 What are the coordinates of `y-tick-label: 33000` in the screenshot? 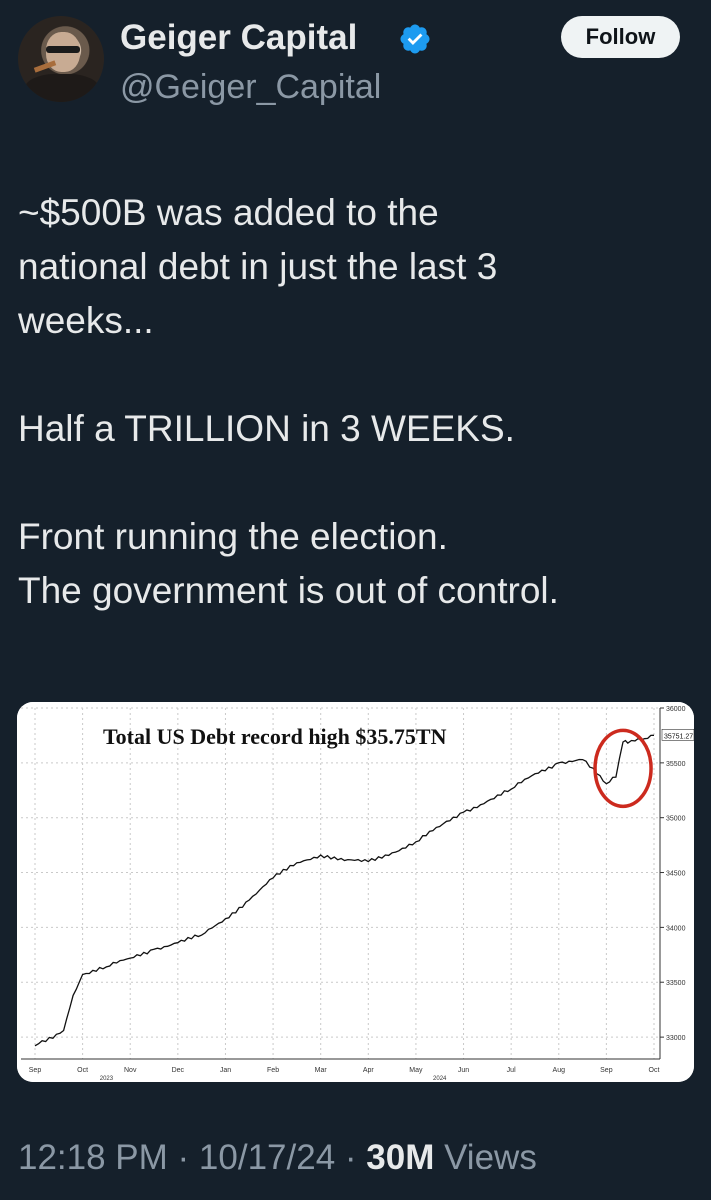 It's located at (676, 1038).